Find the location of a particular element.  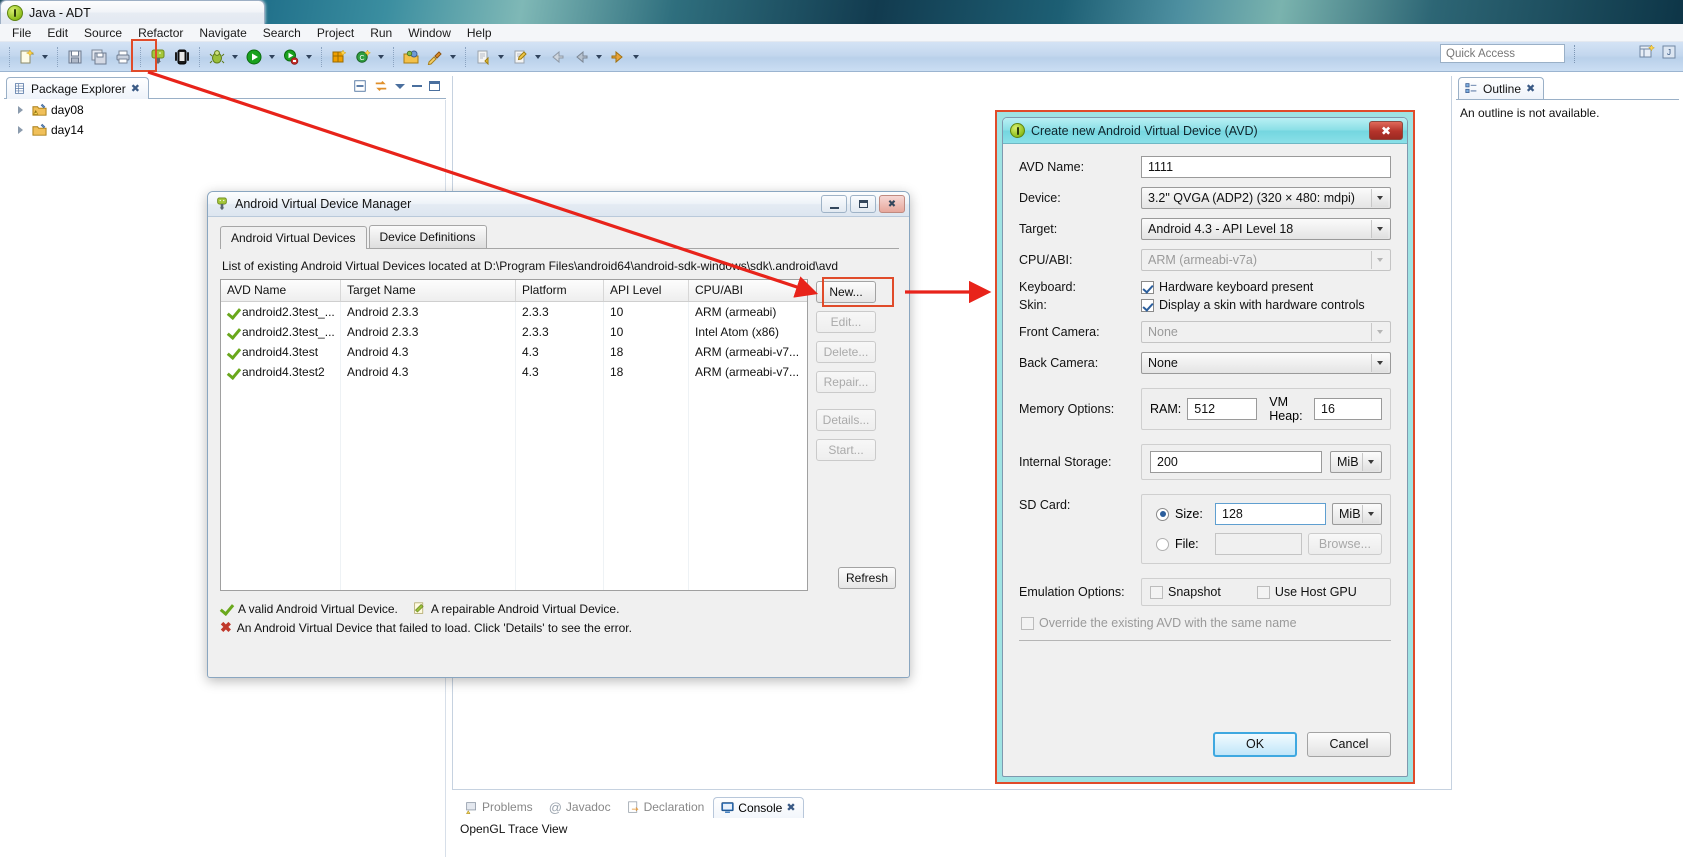

link-with-editor-icon is located at coordinates (381, 86).